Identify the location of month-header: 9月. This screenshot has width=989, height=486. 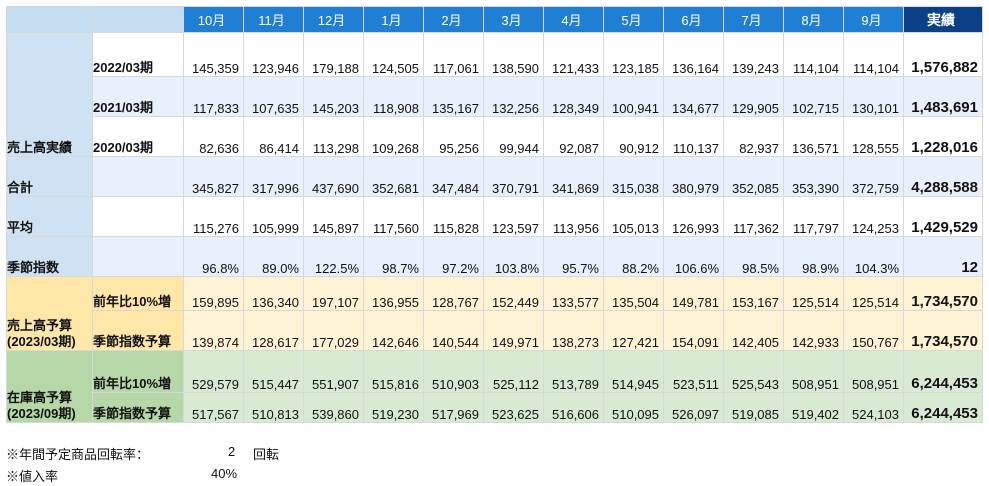
(873, 19).